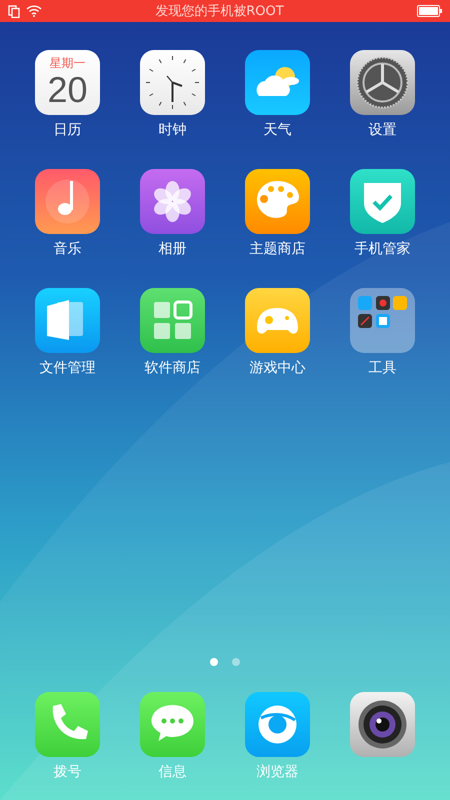  I want to click on app-label: 工具, so click(382, 368).